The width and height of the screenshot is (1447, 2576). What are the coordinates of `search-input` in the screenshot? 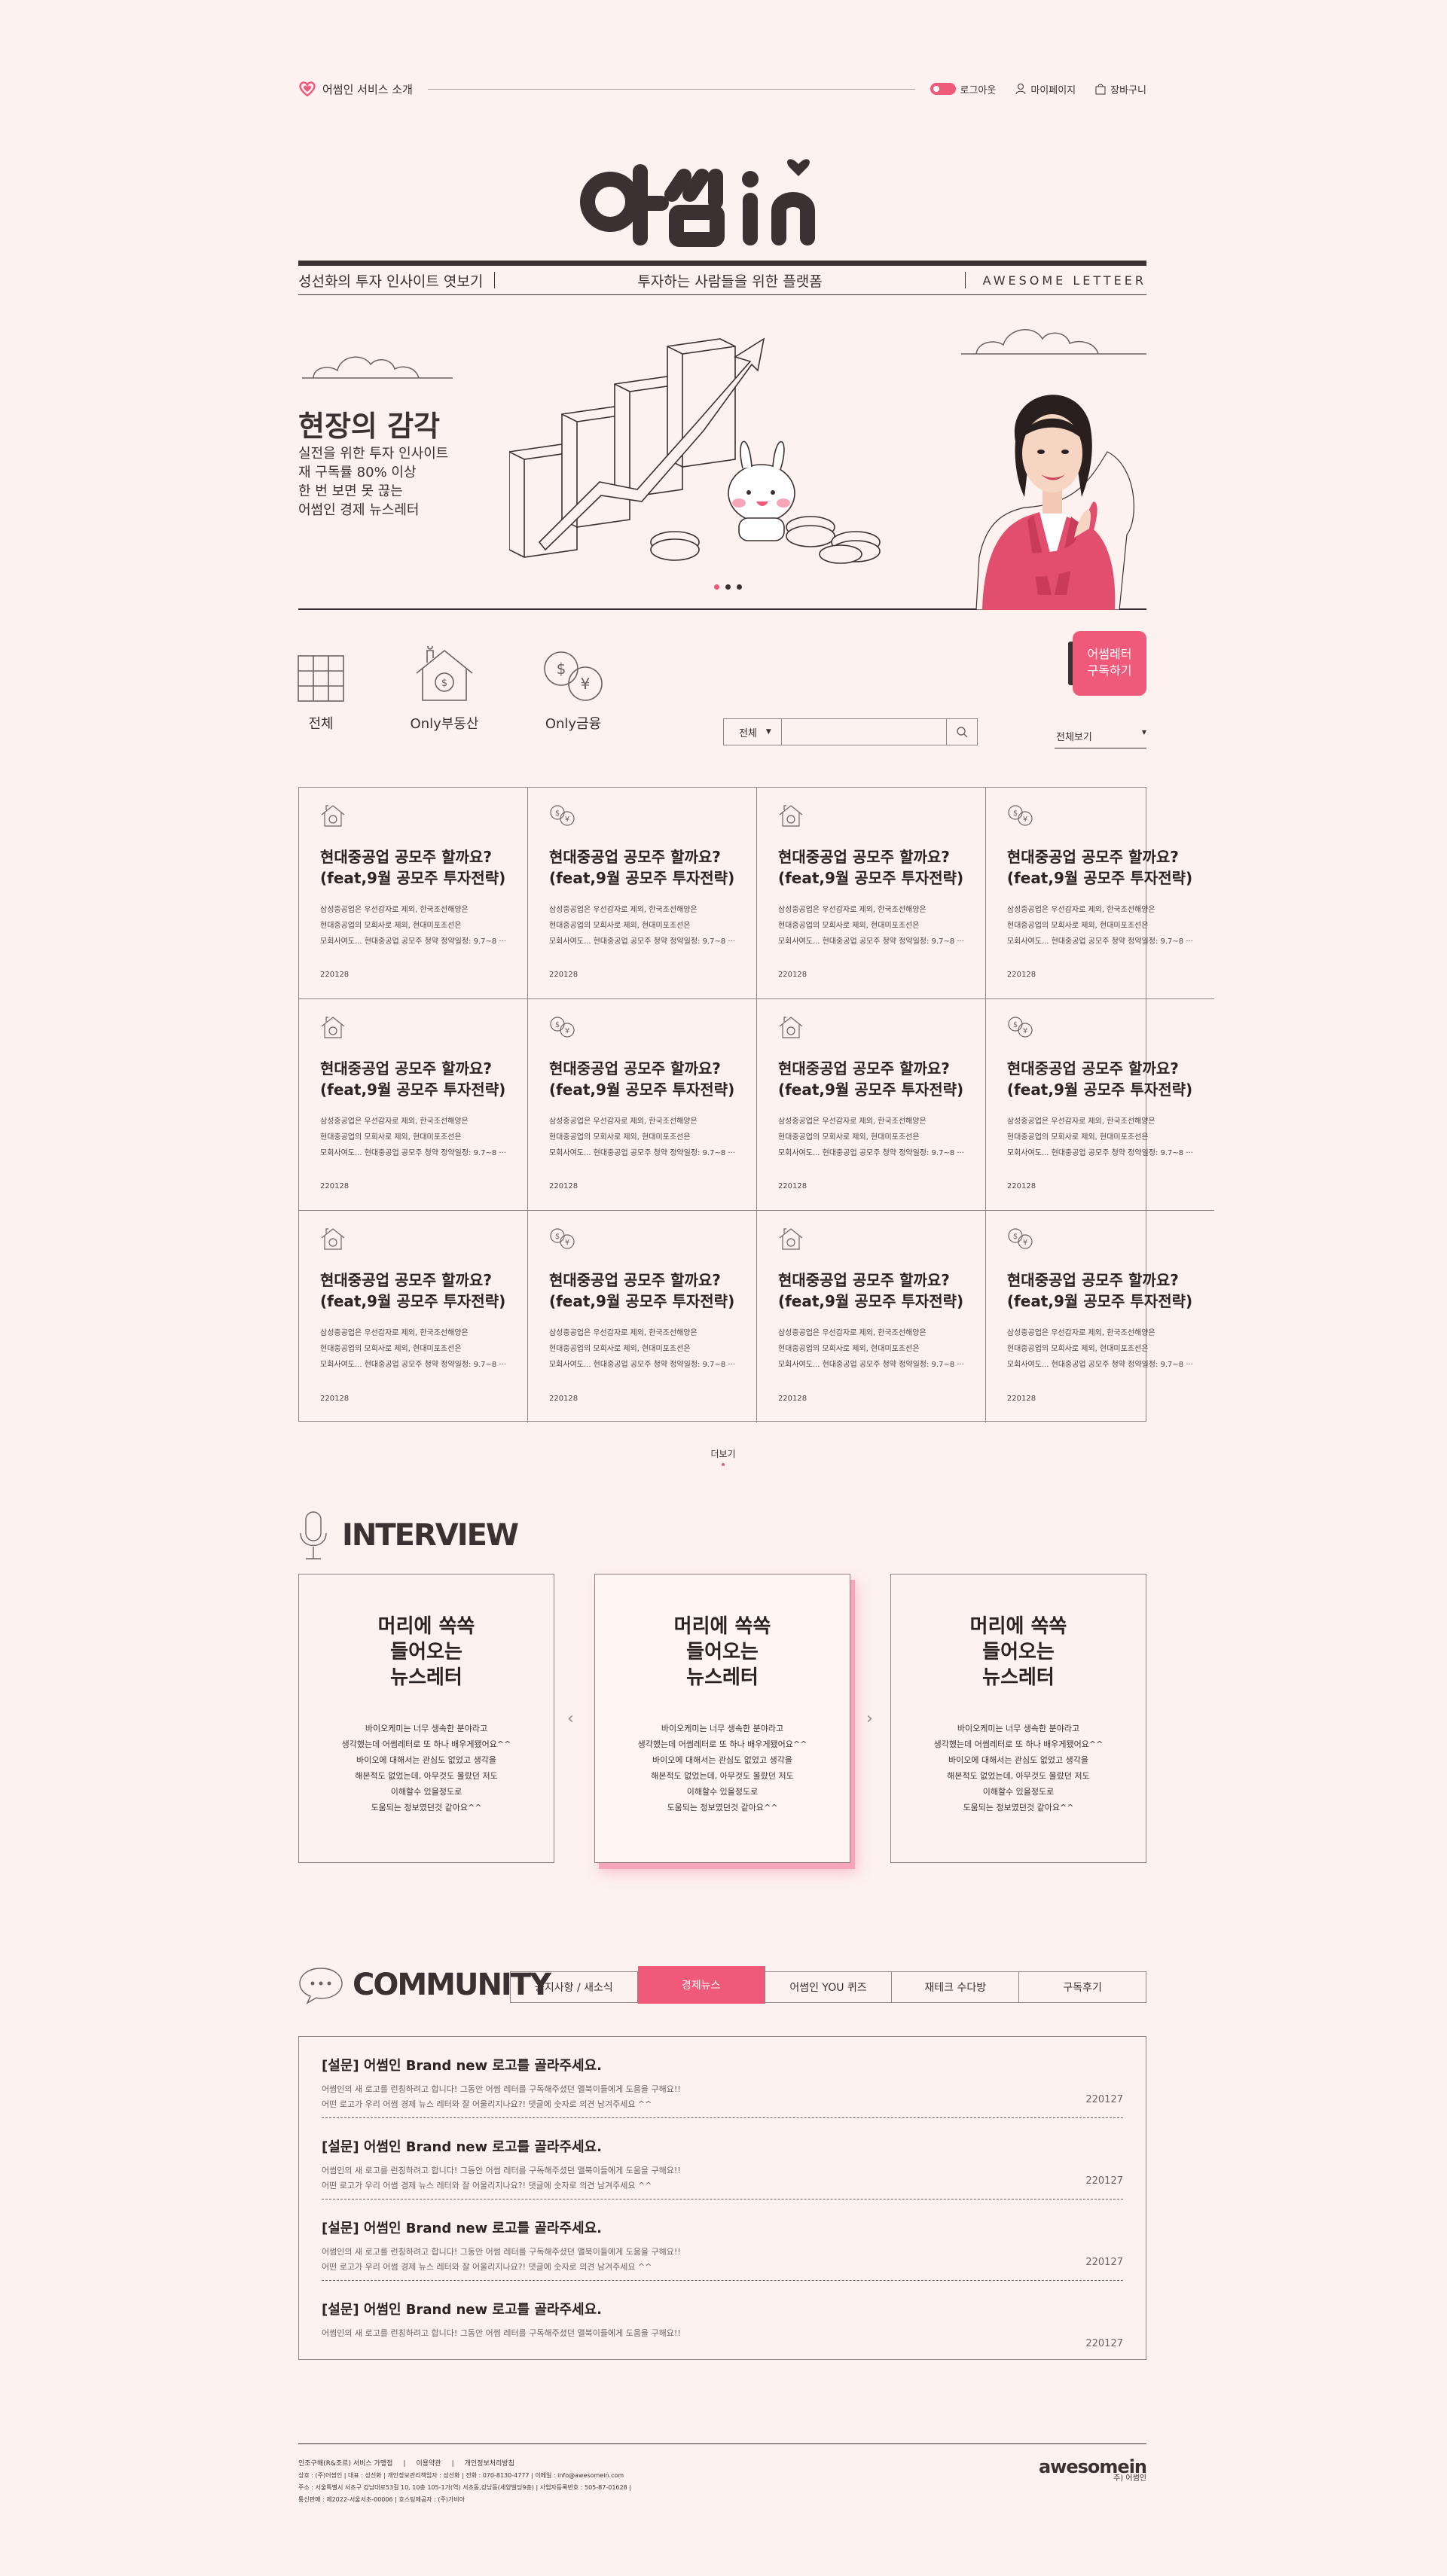 It's located at (864, 732).